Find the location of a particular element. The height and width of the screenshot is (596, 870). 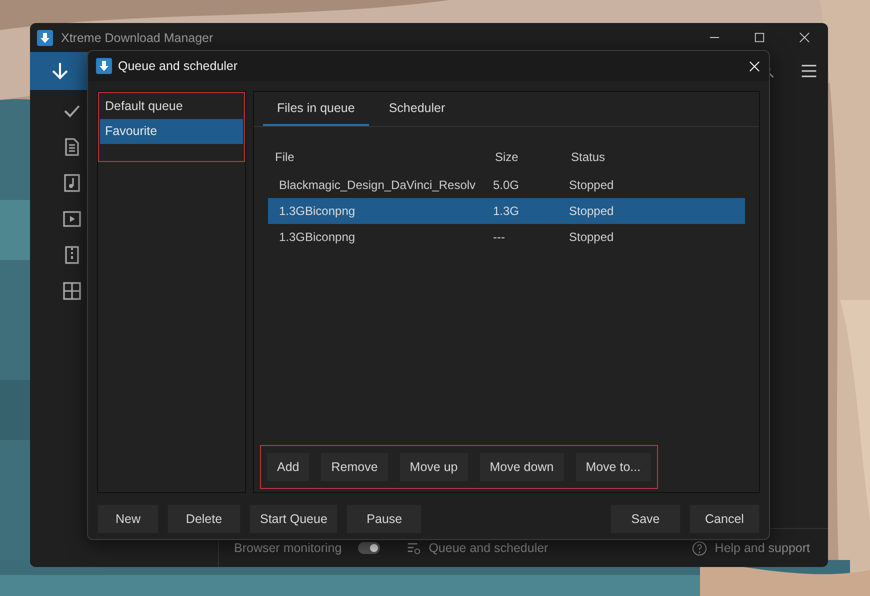

archive-icon is located at coordinates (72, 255).